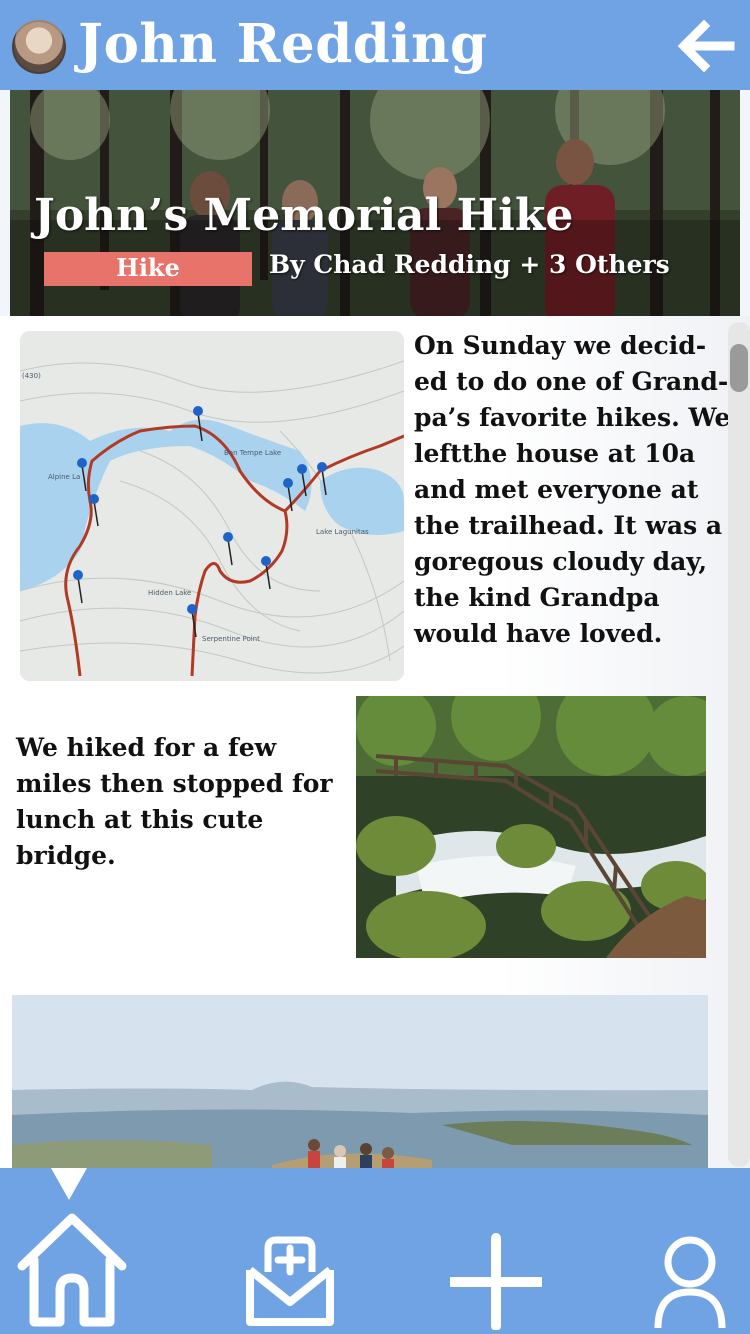 The width and height of the screenshot is (750, 1334). I want to click on map-label: Alpine La, so click(64, 477).